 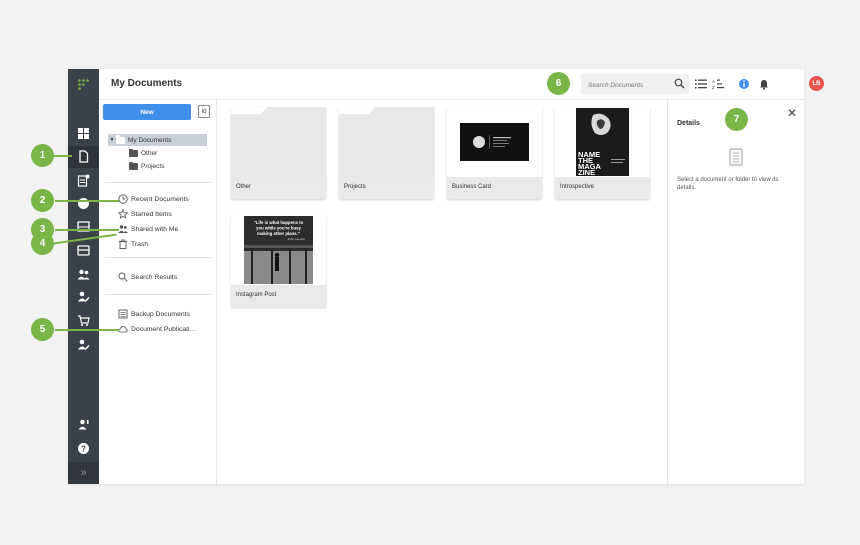 What do you see at coordinates (123, 314) in the screenshot?
I see `backup-icon` at bounding box center [123, 314].